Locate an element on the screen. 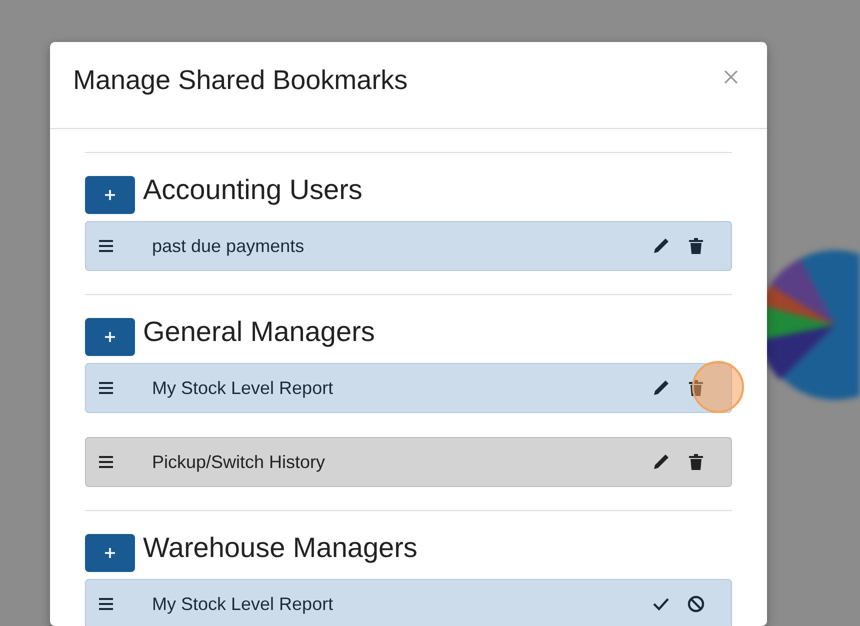  group-heading: Accounting Users is located at coordinates (252, 190).